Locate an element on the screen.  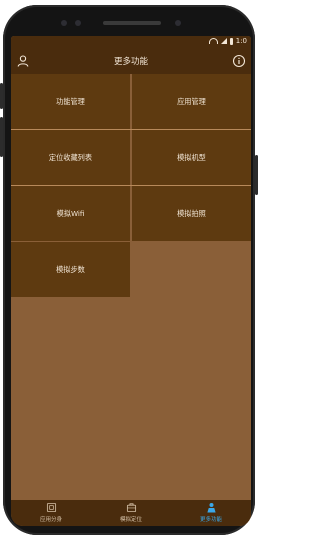
person-more-icon is located at coordinates (211, 508).